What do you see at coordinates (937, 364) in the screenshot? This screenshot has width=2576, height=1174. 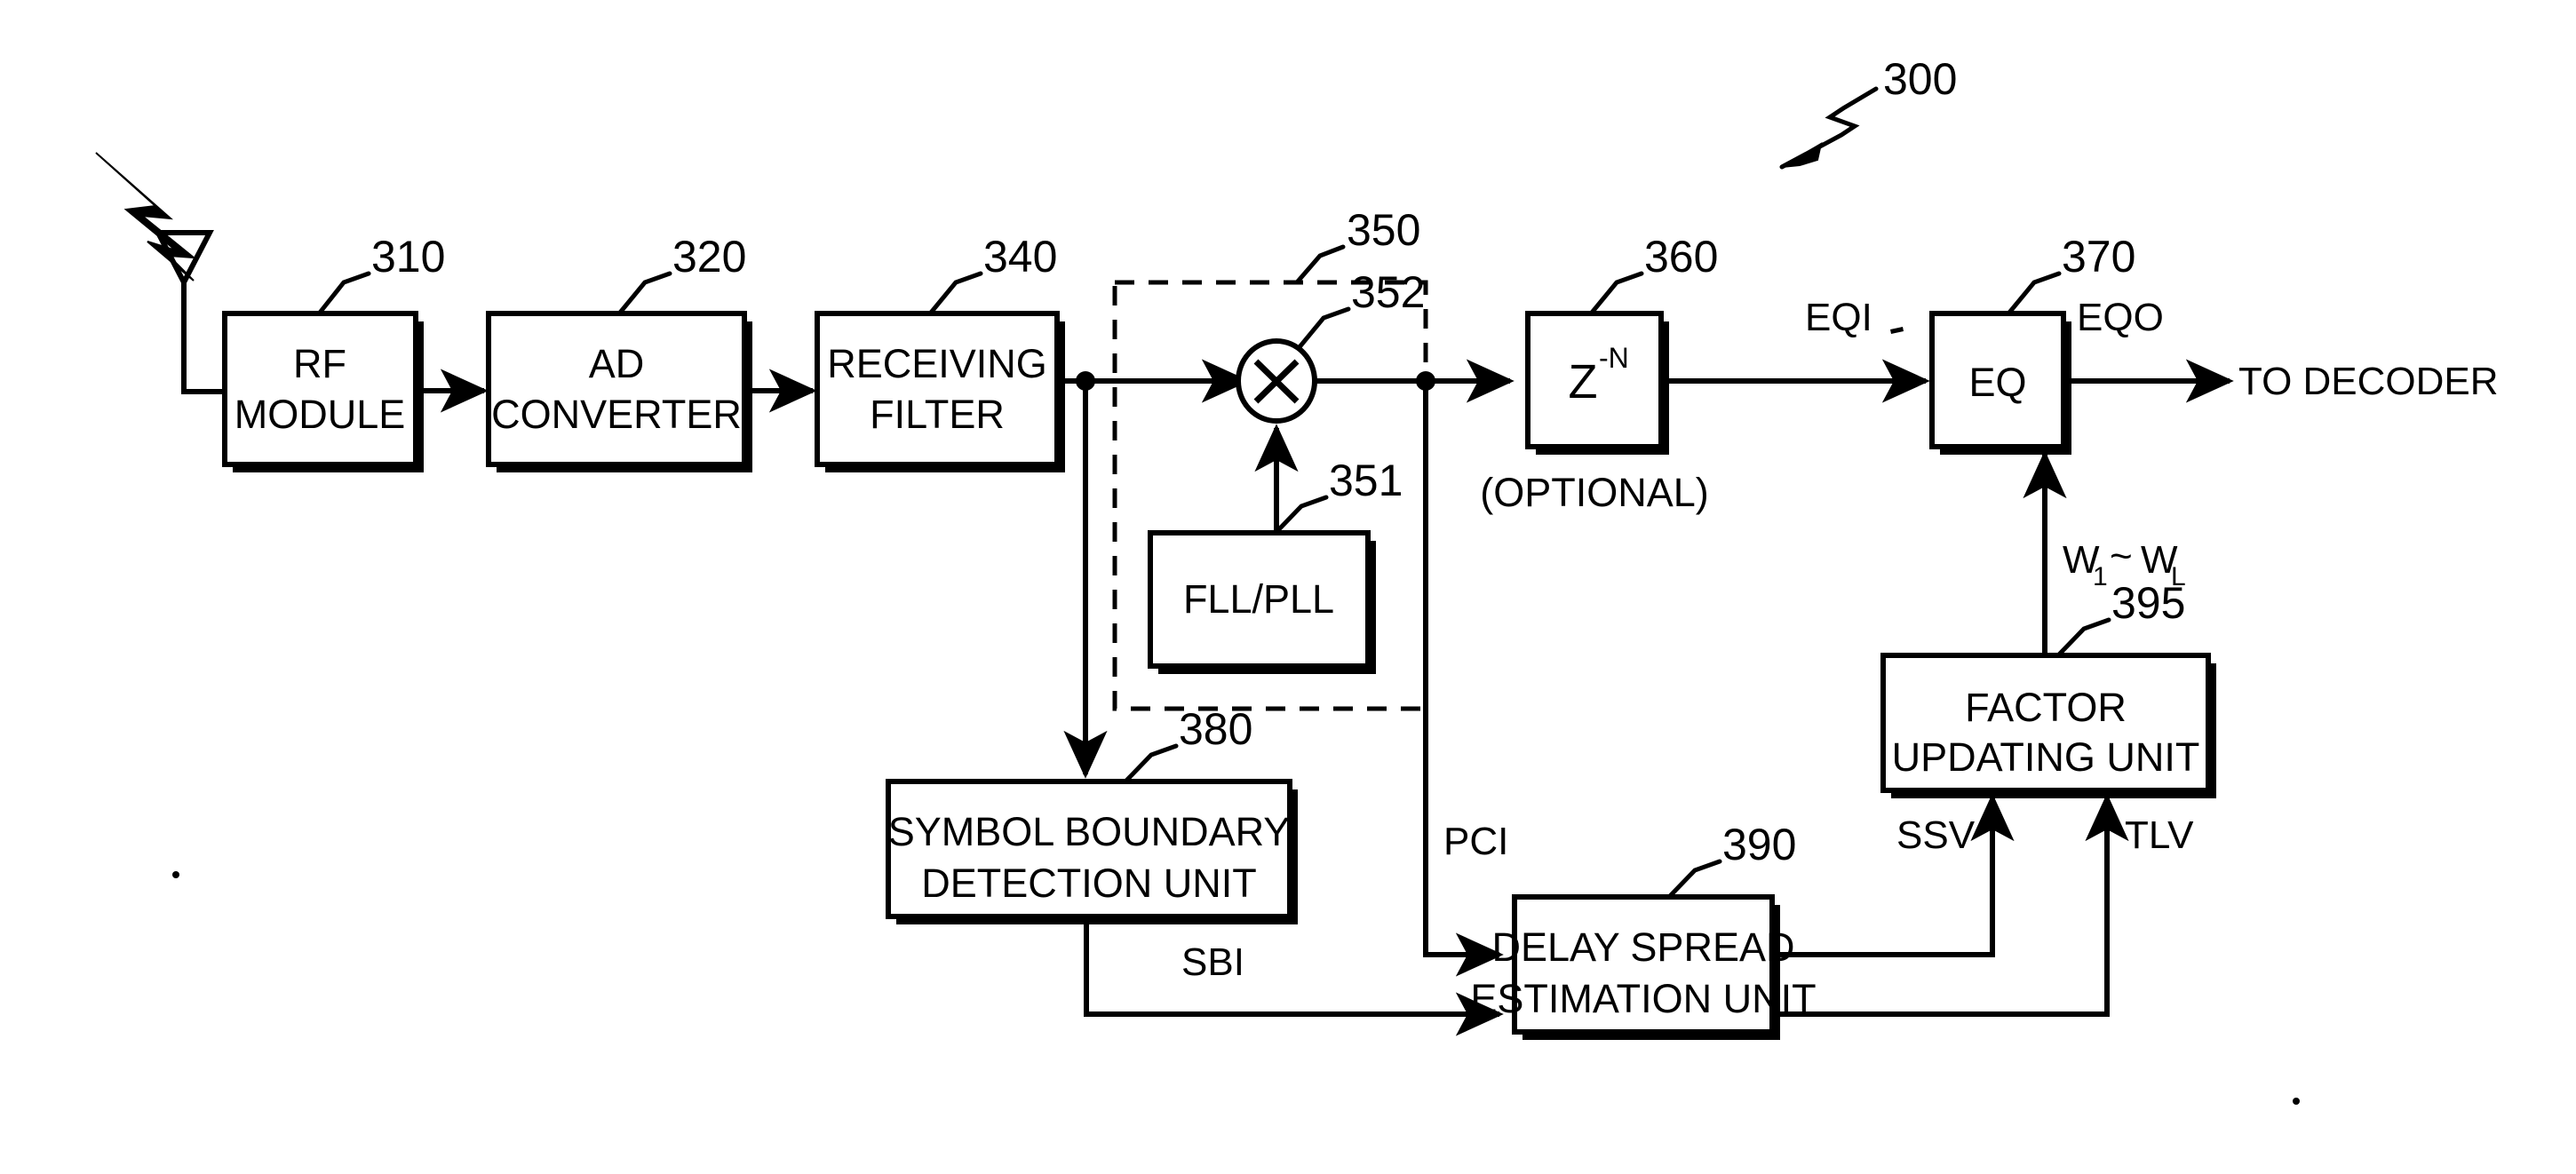 I see `receiving-filter-label-line1: RECEIVING` at bounding box center [937, 364].